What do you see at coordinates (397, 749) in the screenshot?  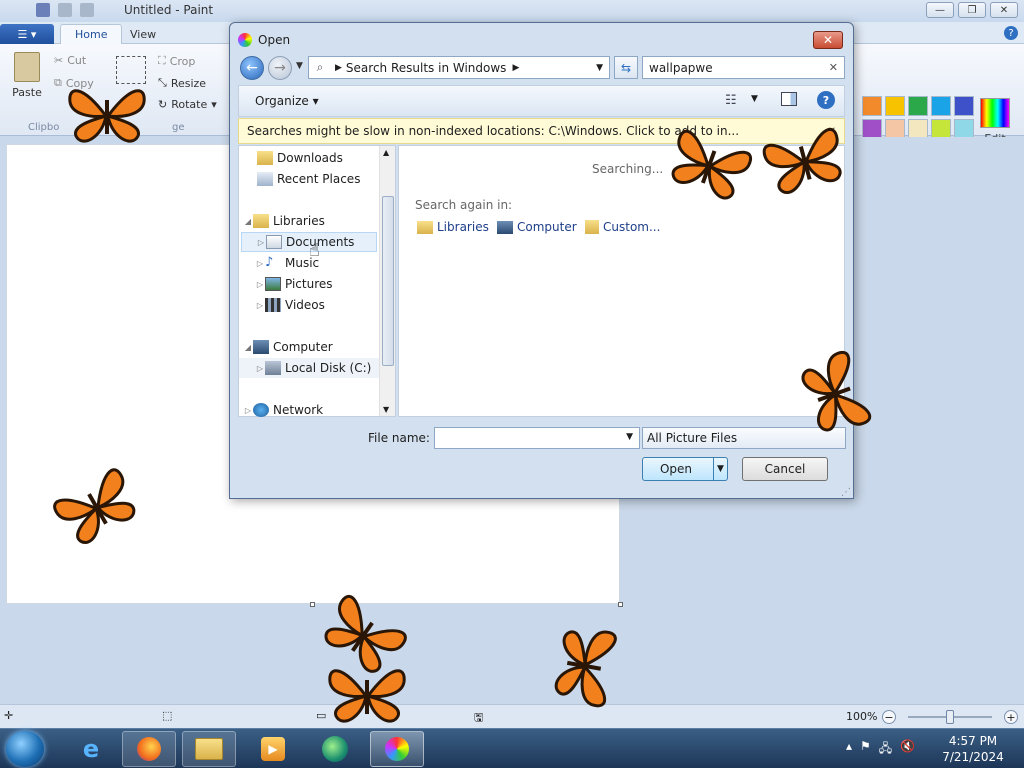 I see `taskbar-paint` at bounding box center [397, 749].